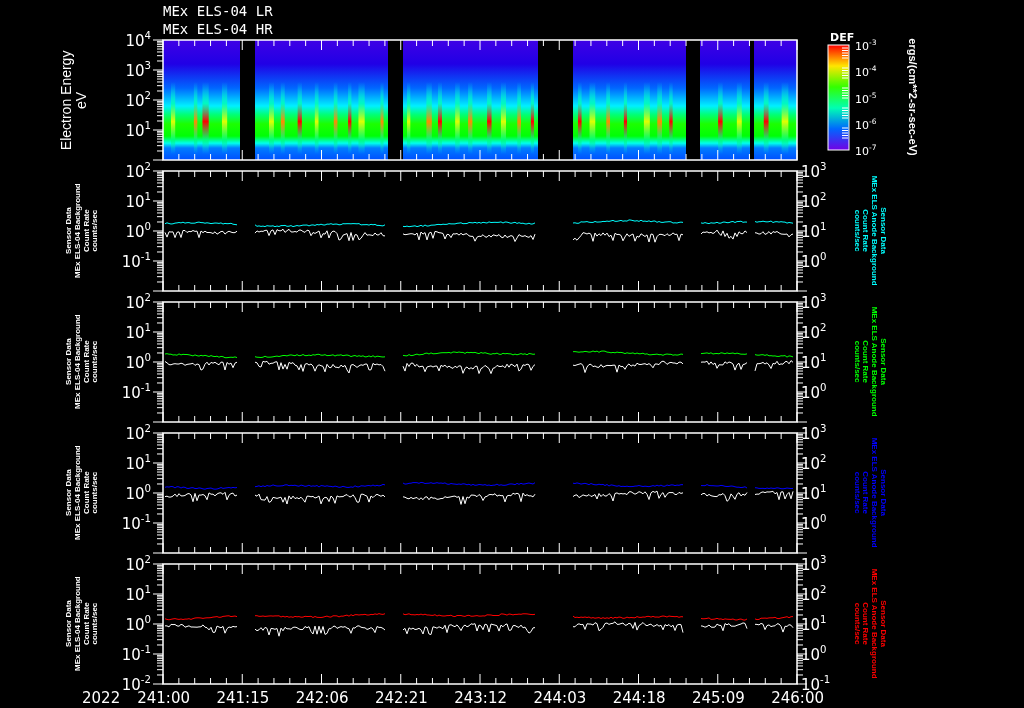 This screenshot has width=1024, height=708. I want to click on year-label: 2022, so click(101, 697).